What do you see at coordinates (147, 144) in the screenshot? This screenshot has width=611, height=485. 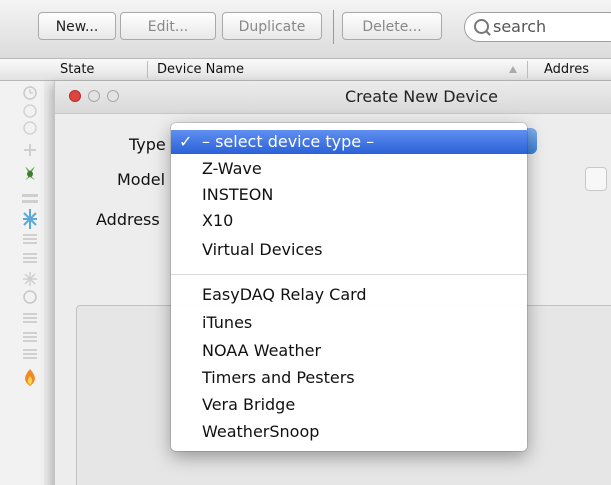 I see `type-label: Type` at bounding box center [147, 144].